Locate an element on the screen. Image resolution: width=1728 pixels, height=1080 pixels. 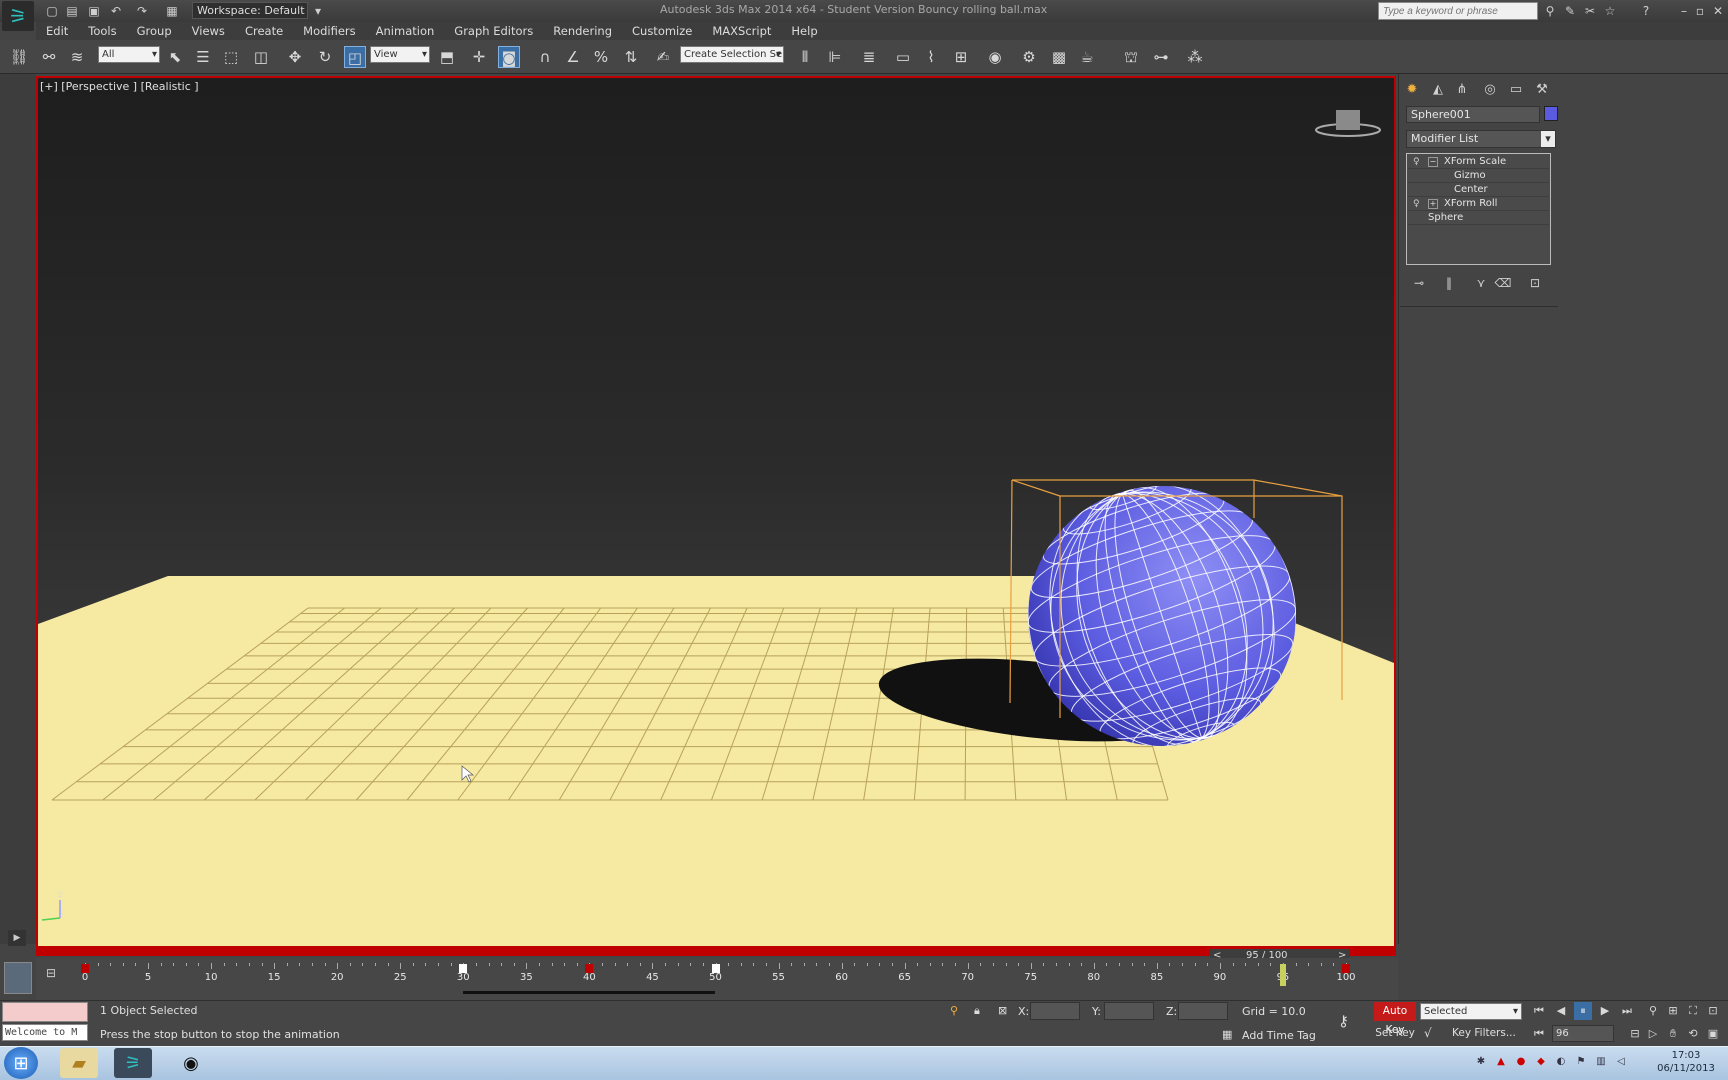
configure-modifier-sets-icon: ⊡ is located at coordinates (1535, 283).